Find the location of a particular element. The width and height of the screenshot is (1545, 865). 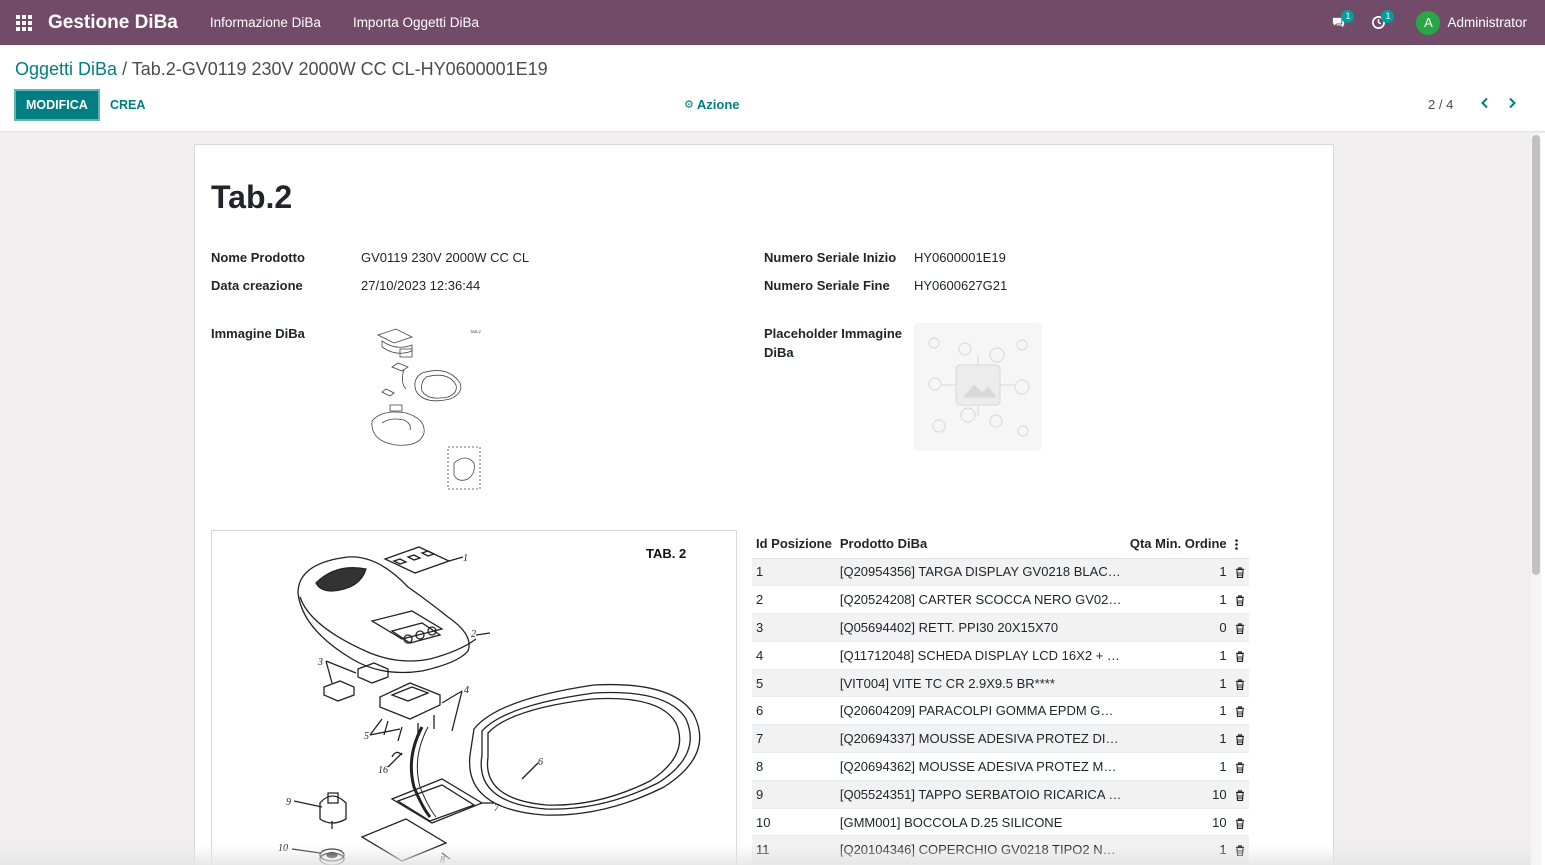

create-button: CREA is located at coordinates (127, 105).